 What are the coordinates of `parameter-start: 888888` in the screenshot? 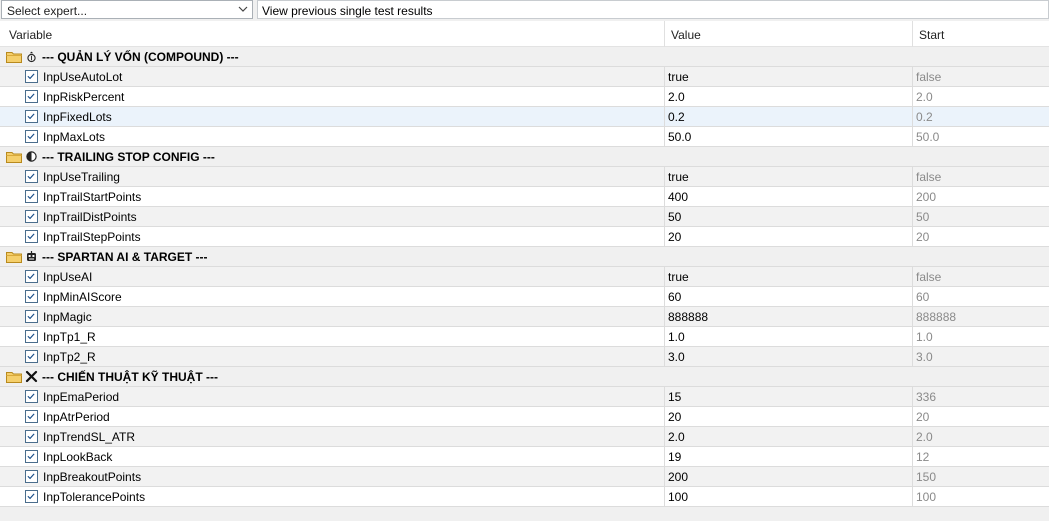 It's located at (936, 317).